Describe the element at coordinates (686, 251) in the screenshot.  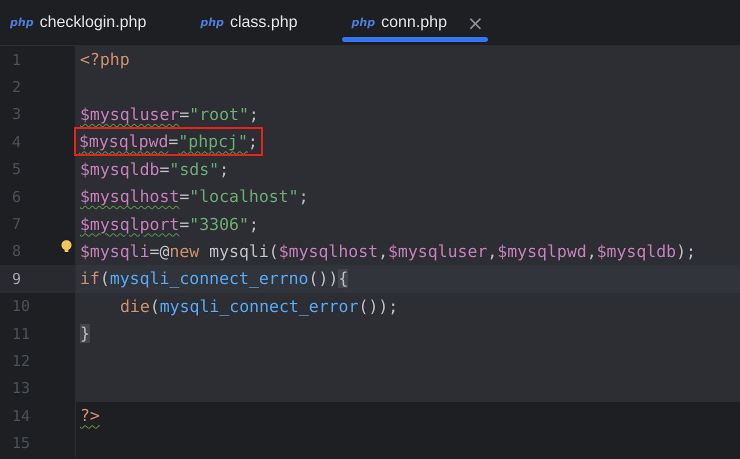
I see `code-token: );` at that location.